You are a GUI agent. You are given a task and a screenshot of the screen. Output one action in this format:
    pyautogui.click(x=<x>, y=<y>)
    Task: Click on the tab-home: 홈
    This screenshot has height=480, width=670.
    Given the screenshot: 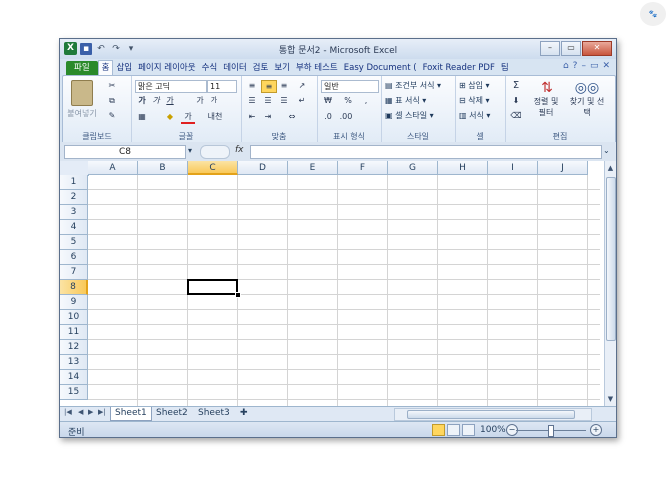 What is the action you would take?
    pyautogui.click(x=105, y=68)
    